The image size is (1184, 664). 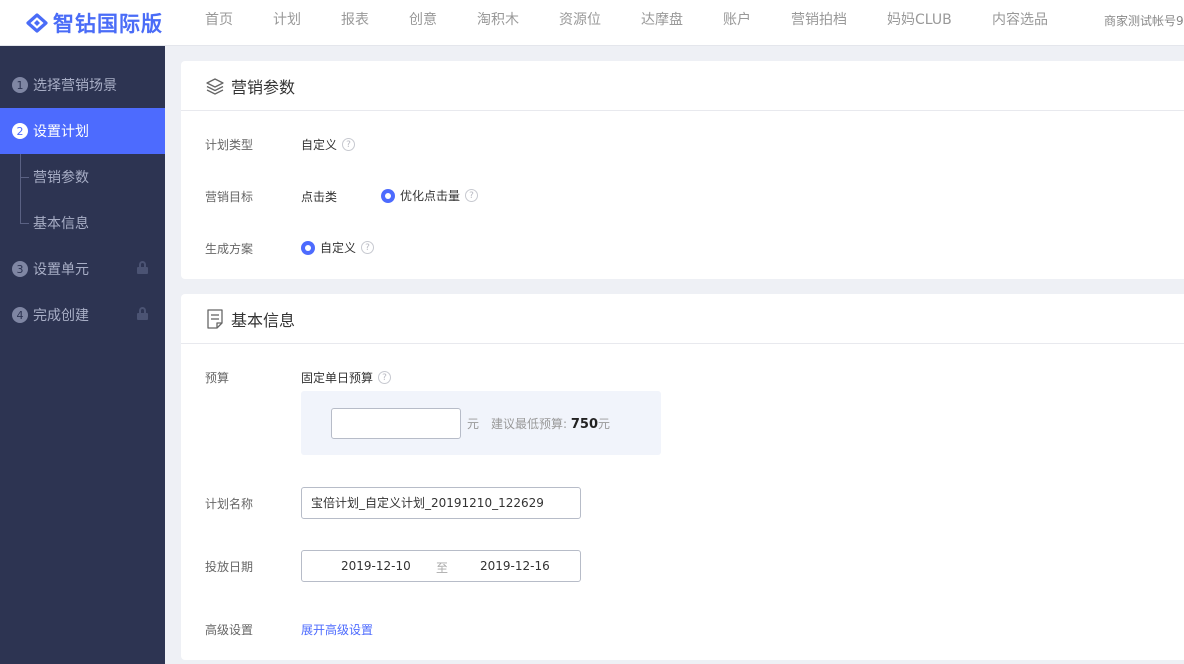 I want to click on goal-value: 优化点击量, so click(x=430, y=196).